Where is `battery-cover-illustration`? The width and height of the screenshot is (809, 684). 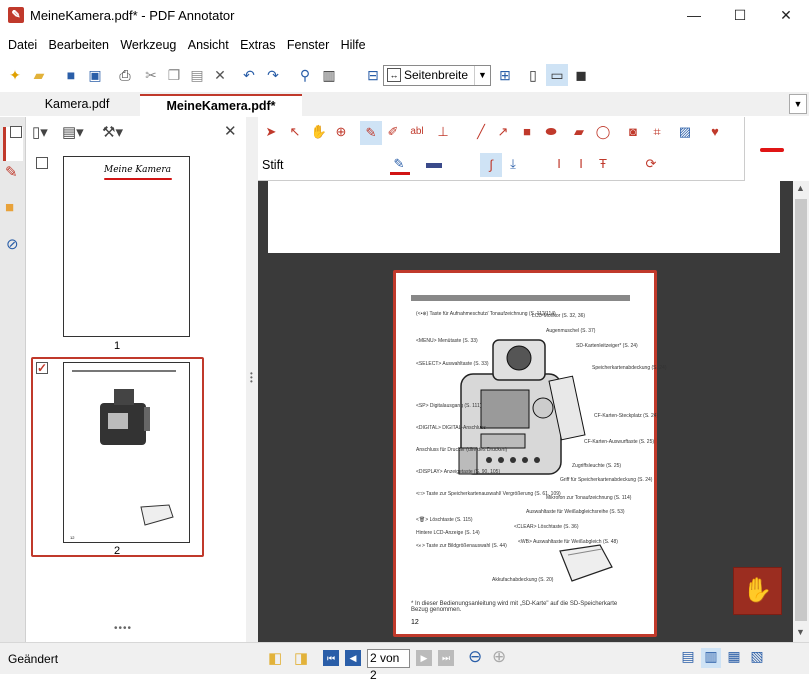
battery-cover-illustration is located at coordinates (586, 563).